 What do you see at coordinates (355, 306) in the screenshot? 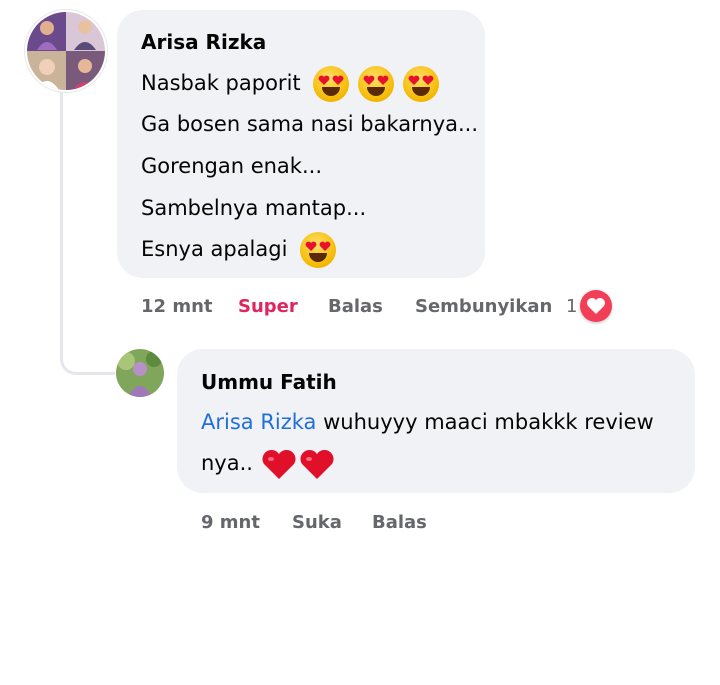
I see `reply-button: Balas` at bounding box center [355, 306].